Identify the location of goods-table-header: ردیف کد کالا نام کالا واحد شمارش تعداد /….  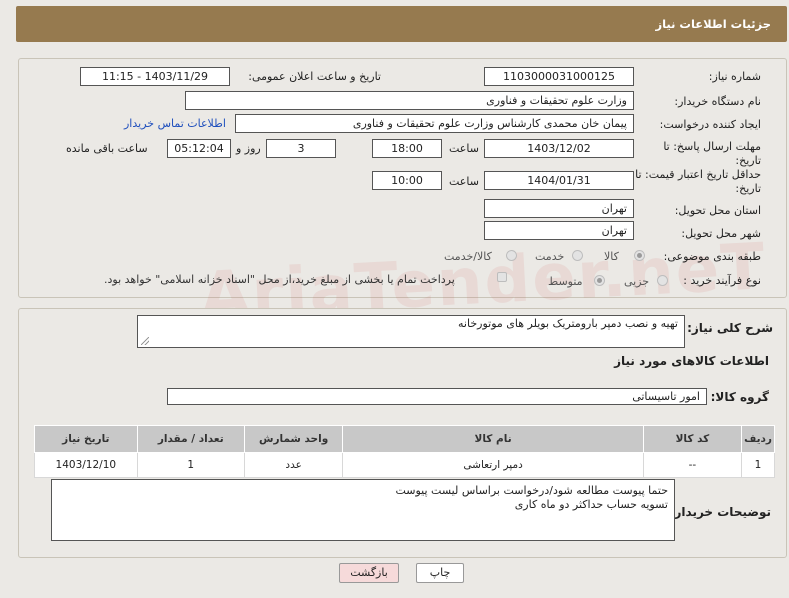
(404, 439).